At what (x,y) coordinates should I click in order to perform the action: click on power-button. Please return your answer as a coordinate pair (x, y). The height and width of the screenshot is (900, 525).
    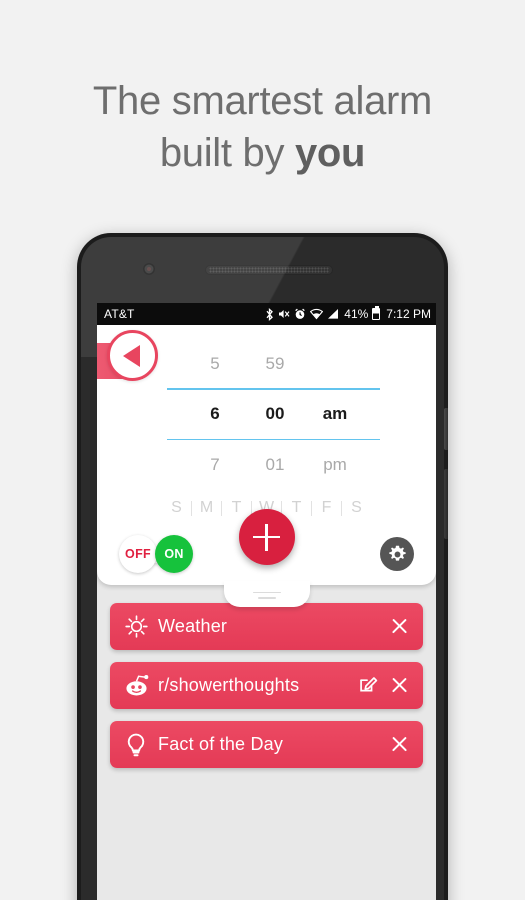
    Looking at the image, I should click on (446, 429).